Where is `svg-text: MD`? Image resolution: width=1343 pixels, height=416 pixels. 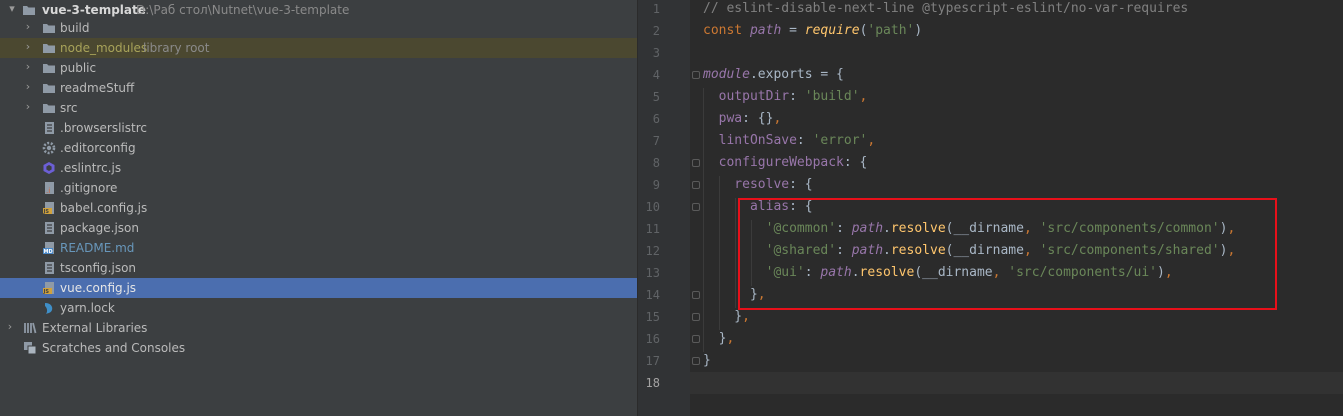
svg-text: MD is located at coordinates (48, 252).